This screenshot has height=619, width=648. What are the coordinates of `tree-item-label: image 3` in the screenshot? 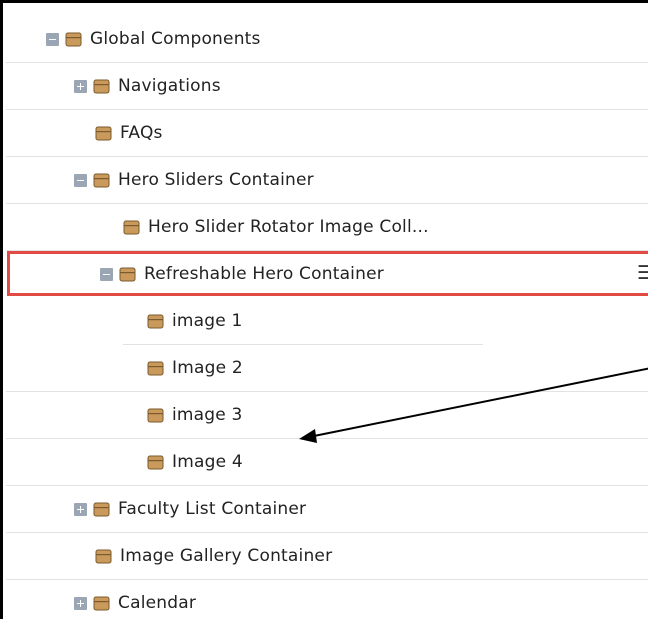 It's located at (207, 415).